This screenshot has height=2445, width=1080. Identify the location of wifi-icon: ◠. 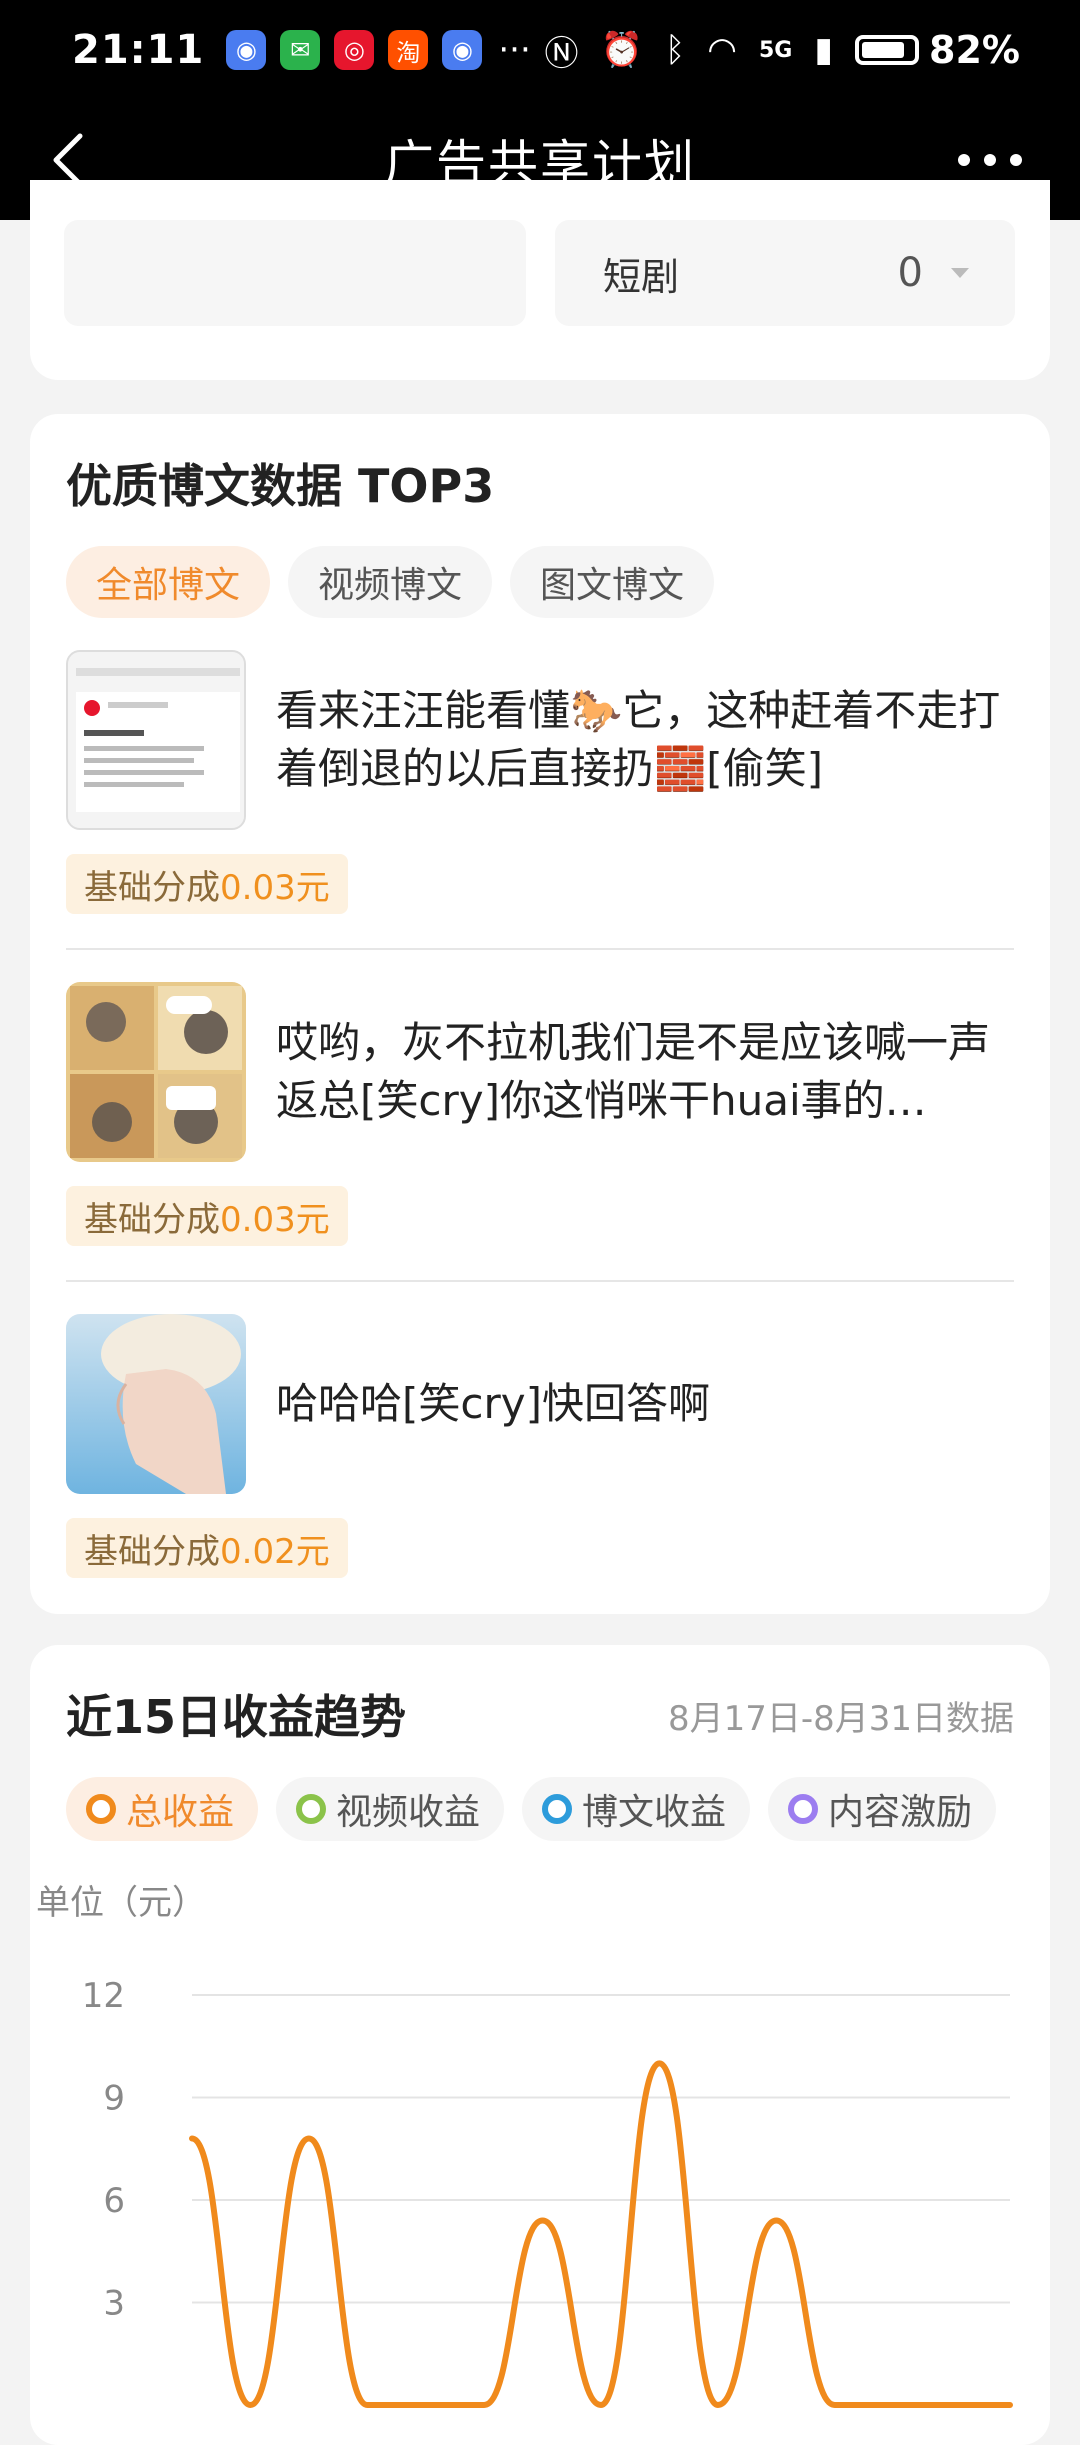
(722, 50).